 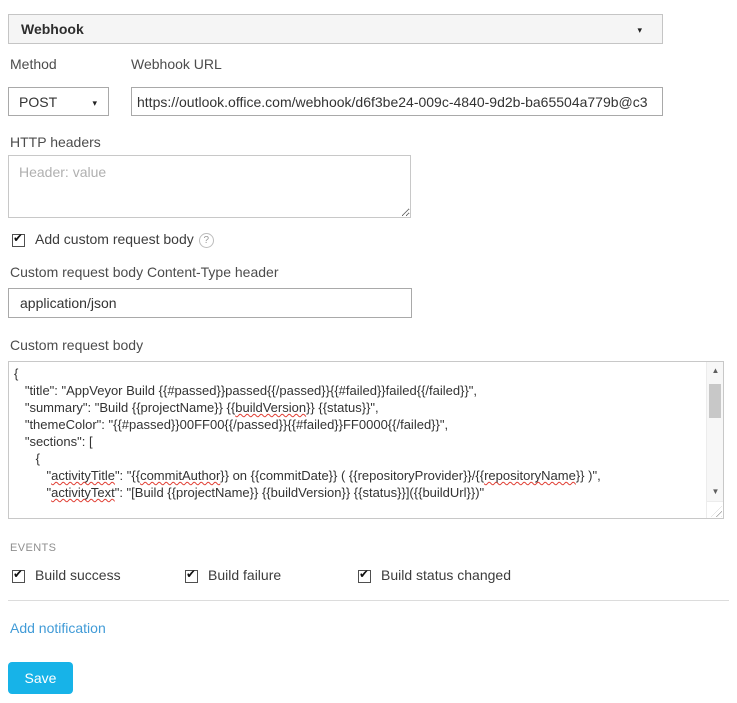 What do you see at coordinates (38, 101) in the screenshot?
I see `method-value: POST` at bounding box center [38, 101].